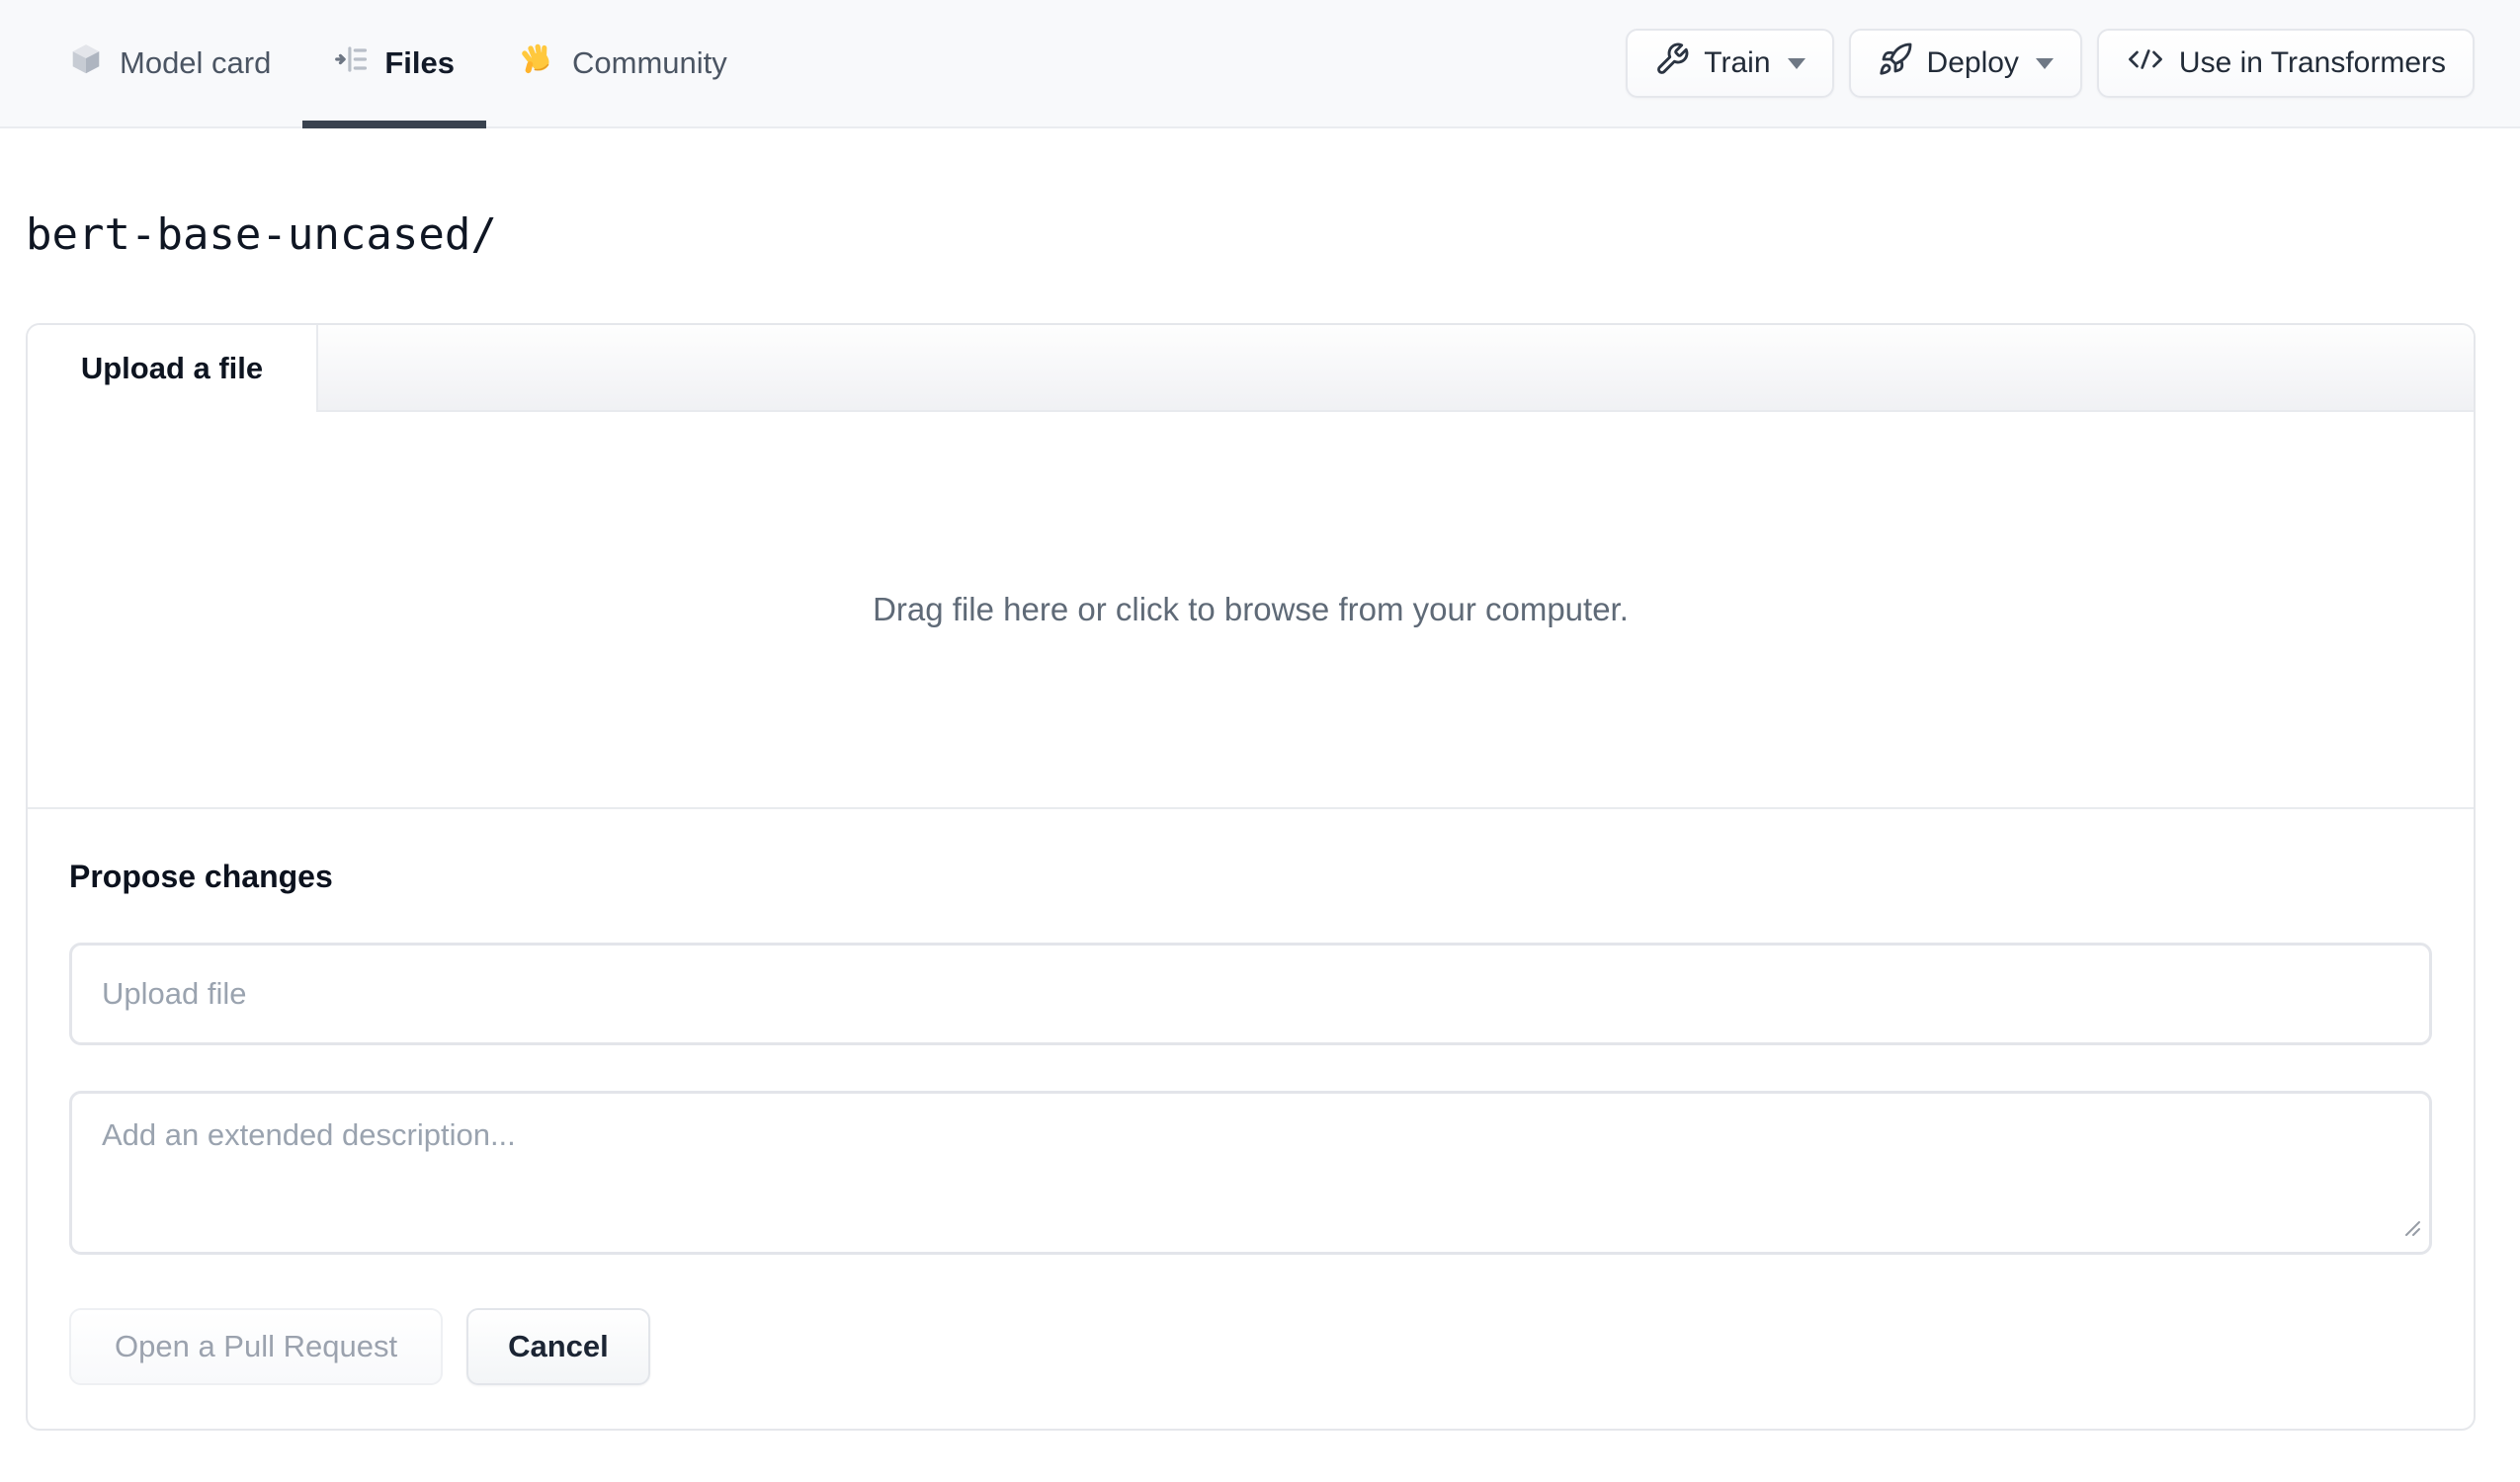 The image size is (2520, 1482). I want to click on tab-label: Files, so click(420, 62).